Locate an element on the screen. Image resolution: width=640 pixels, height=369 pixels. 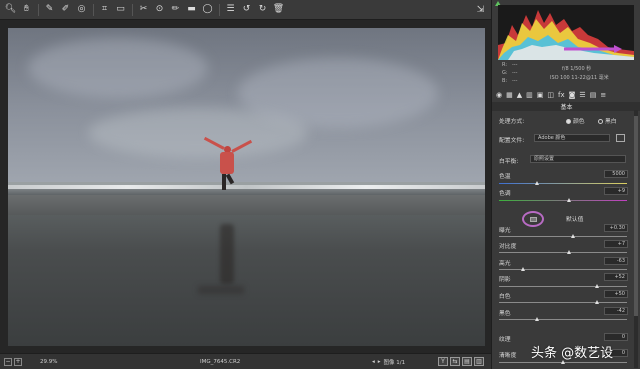
exif-aperture-shutter: f/8 1/500 秒 is located at coordinates (577, 69).